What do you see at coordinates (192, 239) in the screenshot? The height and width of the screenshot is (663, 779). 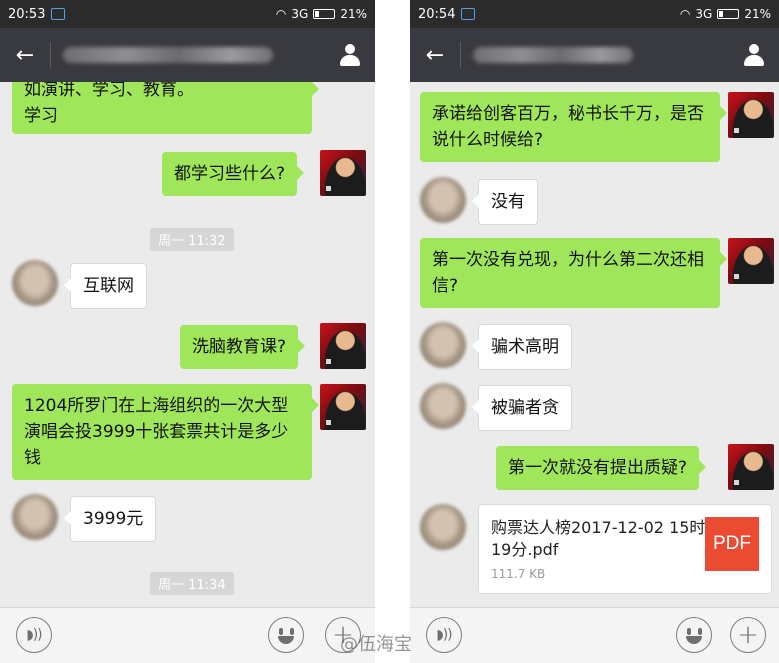 I see `timestamp: 周一 11:32` at bounding box center [192, 239].